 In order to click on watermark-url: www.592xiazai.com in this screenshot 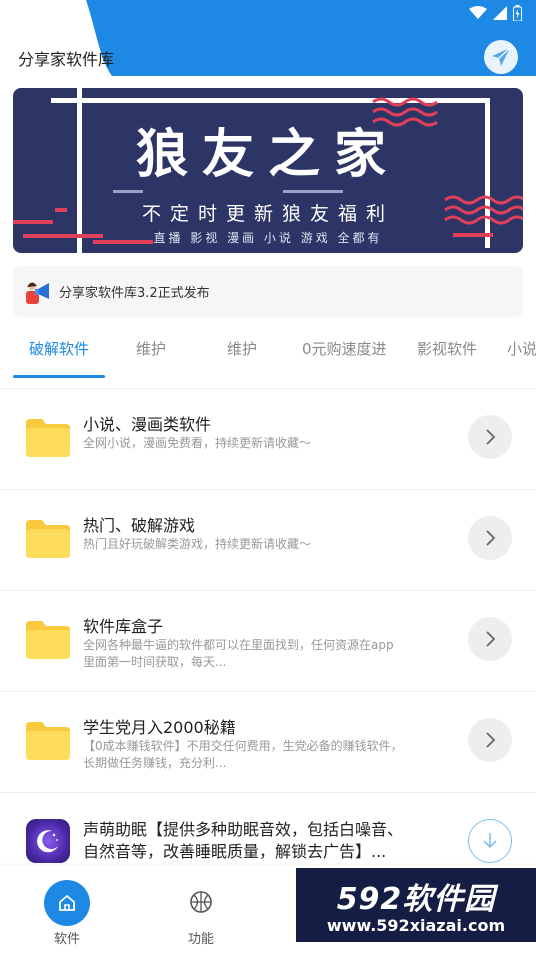, I will do `click(416, 925)`.